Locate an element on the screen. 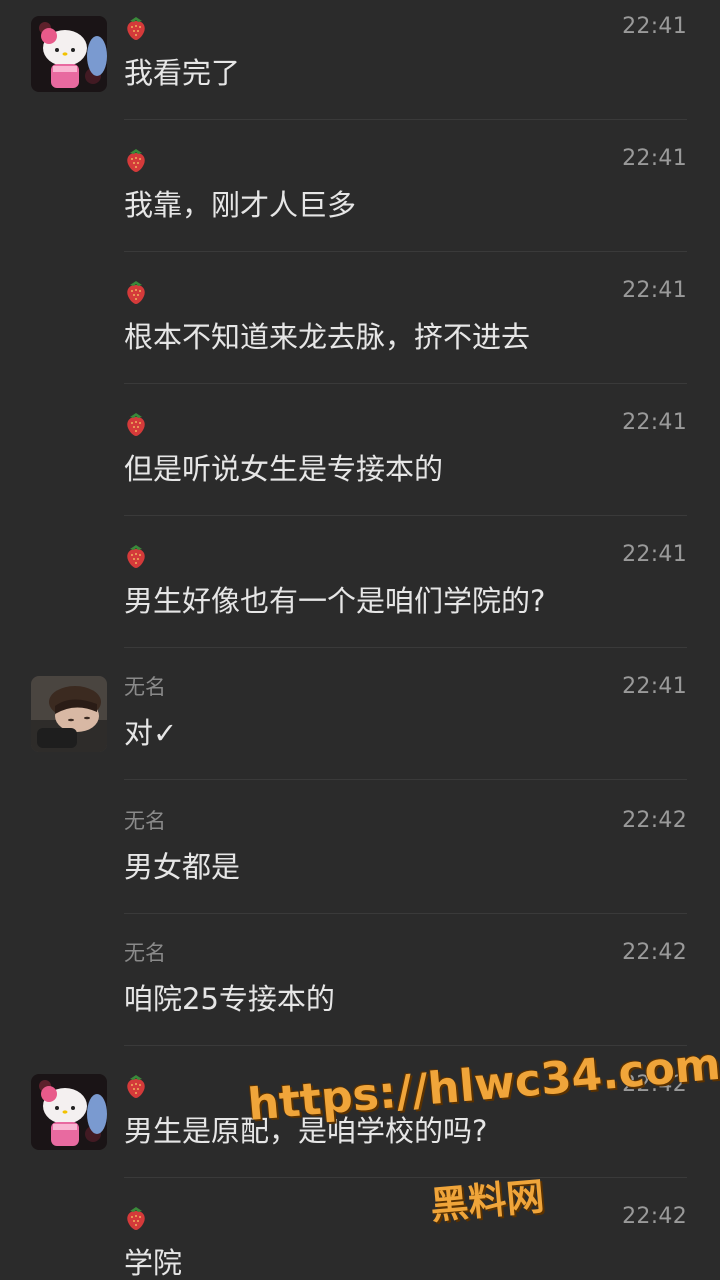 The image size is (720, 1280). message-row: 22:41 根本不知道来龙去脉，挤不进去 is located at coordinates (360, 324).